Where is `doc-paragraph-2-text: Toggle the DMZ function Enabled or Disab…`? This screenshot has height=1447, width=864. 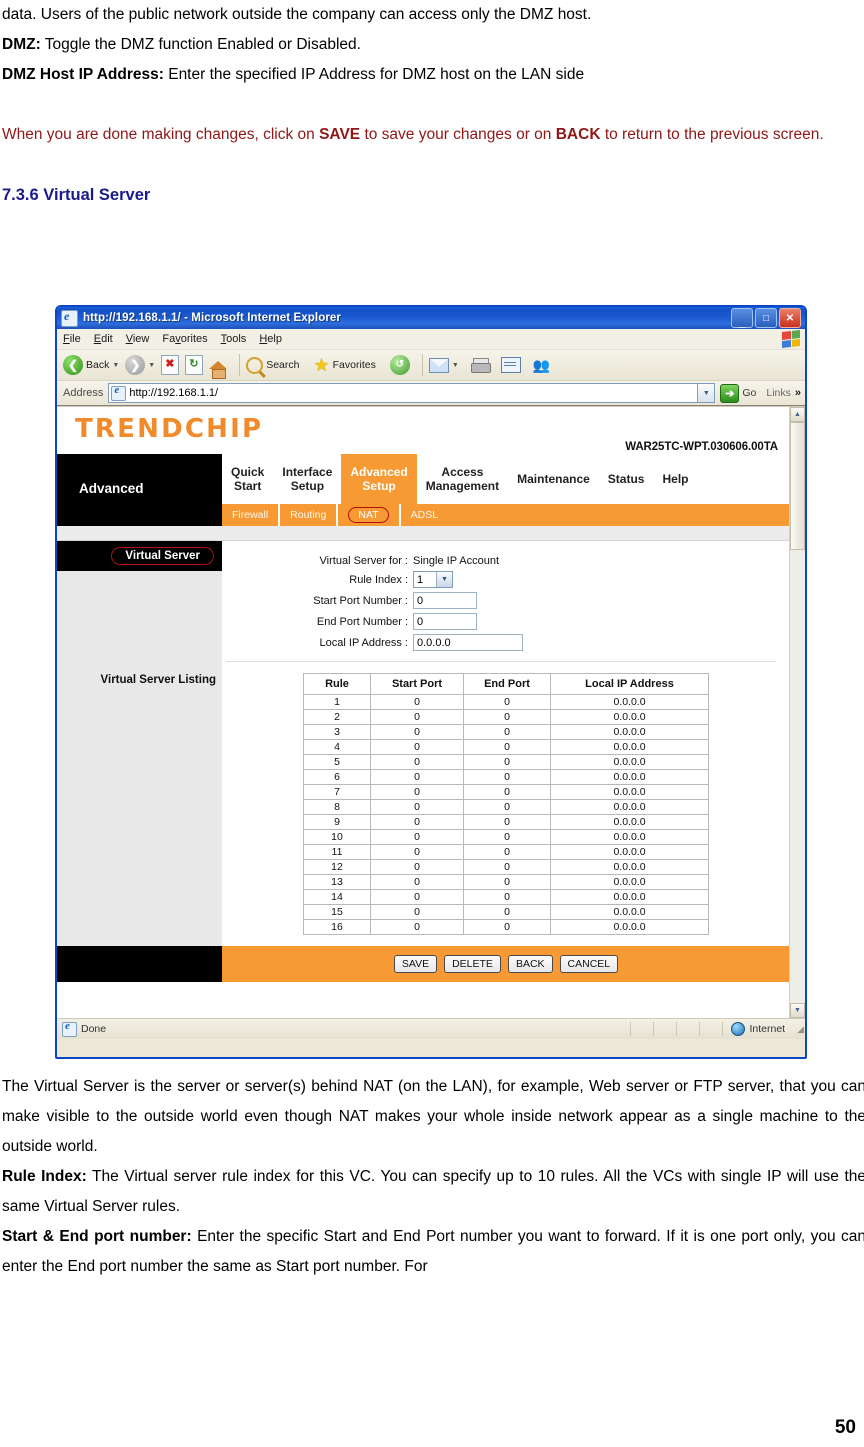 doc-paragraph-2-text: Toggle the DMZ function Enabled or Disab… is located at coordinates (200, 44).